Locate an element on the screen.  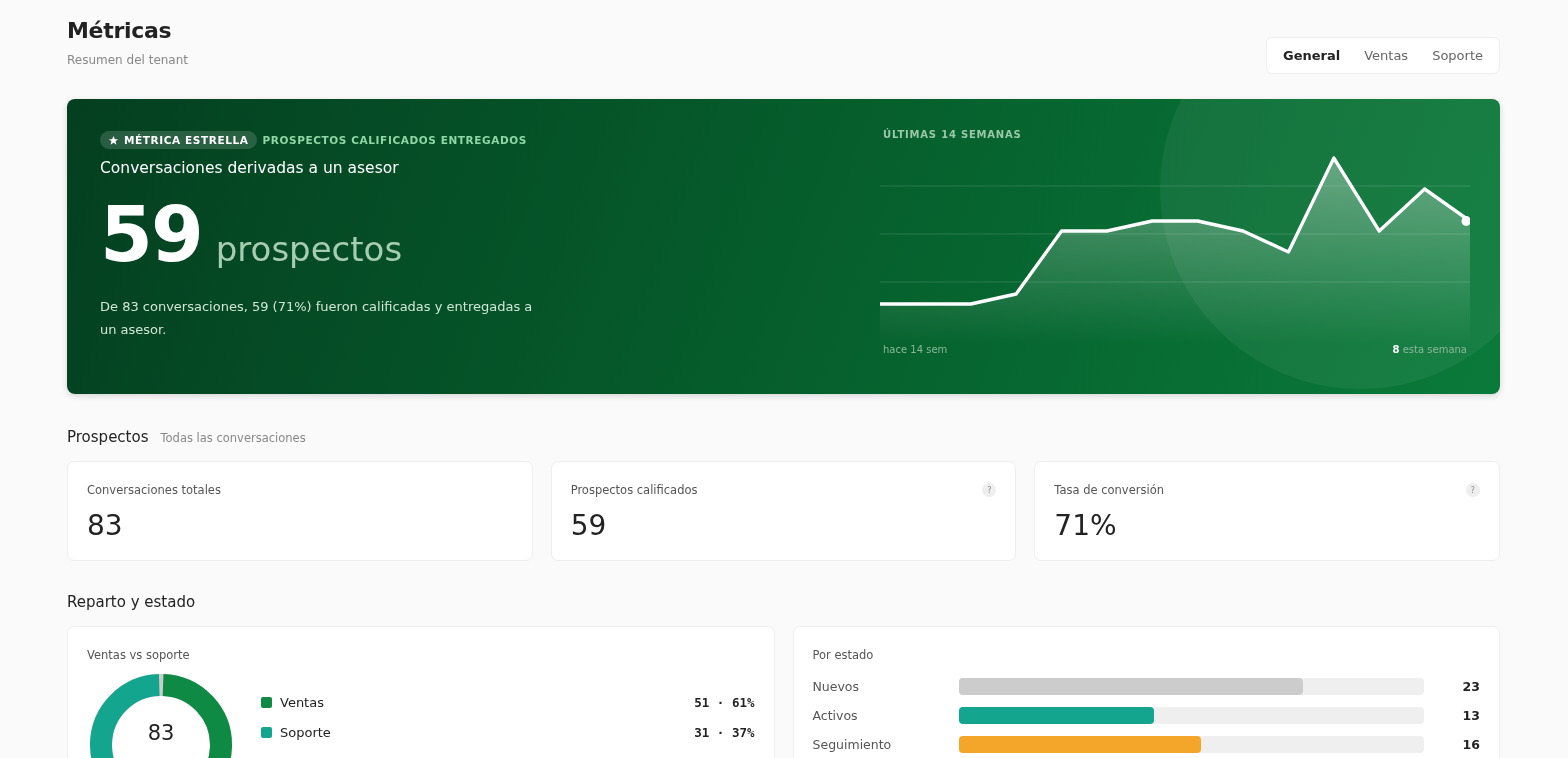
panel-title: Ventas vs soporte is located at coordinates (139, 655).